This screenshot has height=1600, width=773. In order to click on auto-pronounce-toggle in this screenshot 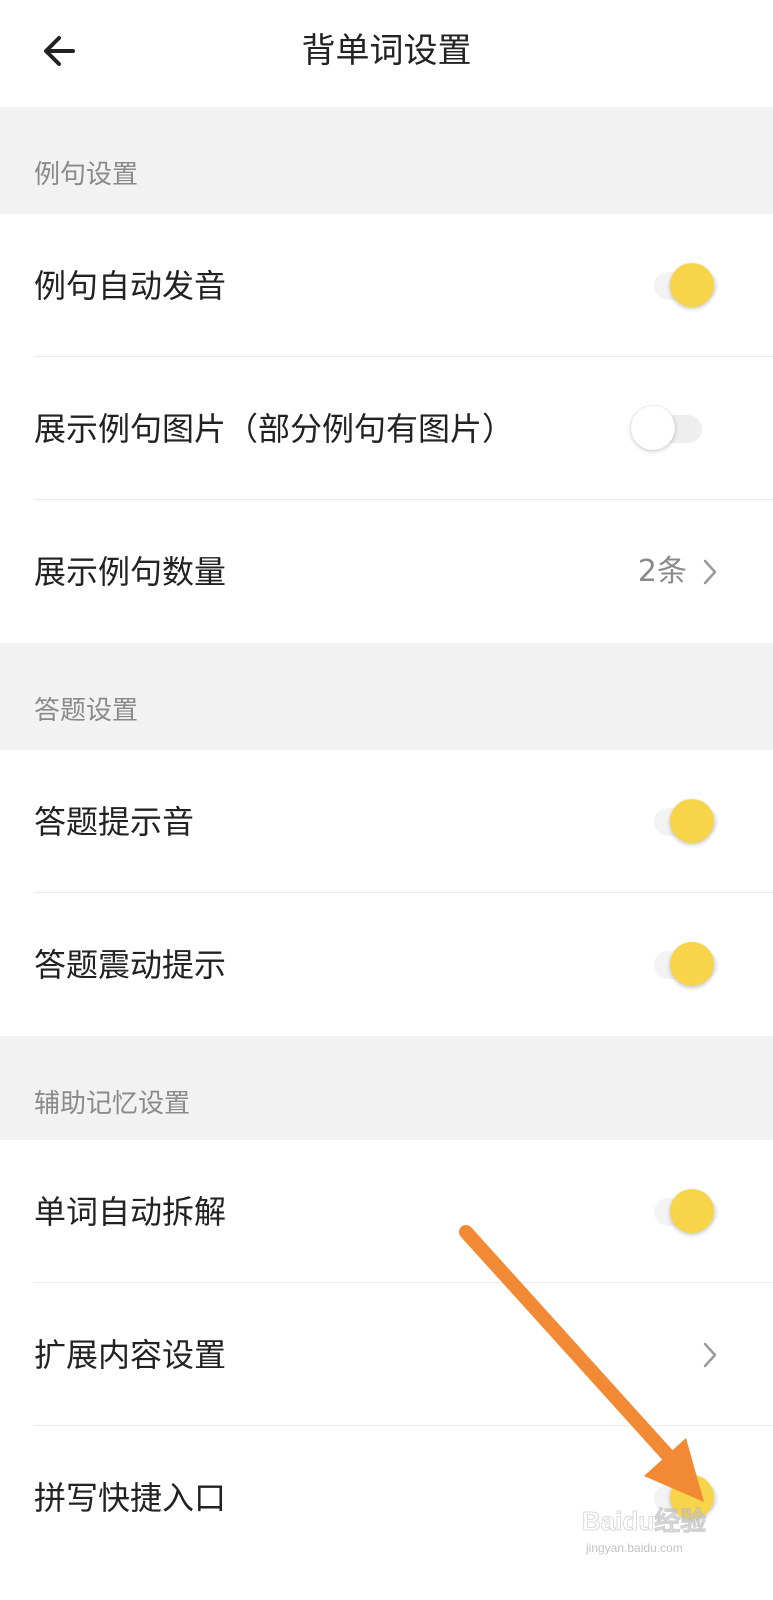, I will do `click(682, 286)`.